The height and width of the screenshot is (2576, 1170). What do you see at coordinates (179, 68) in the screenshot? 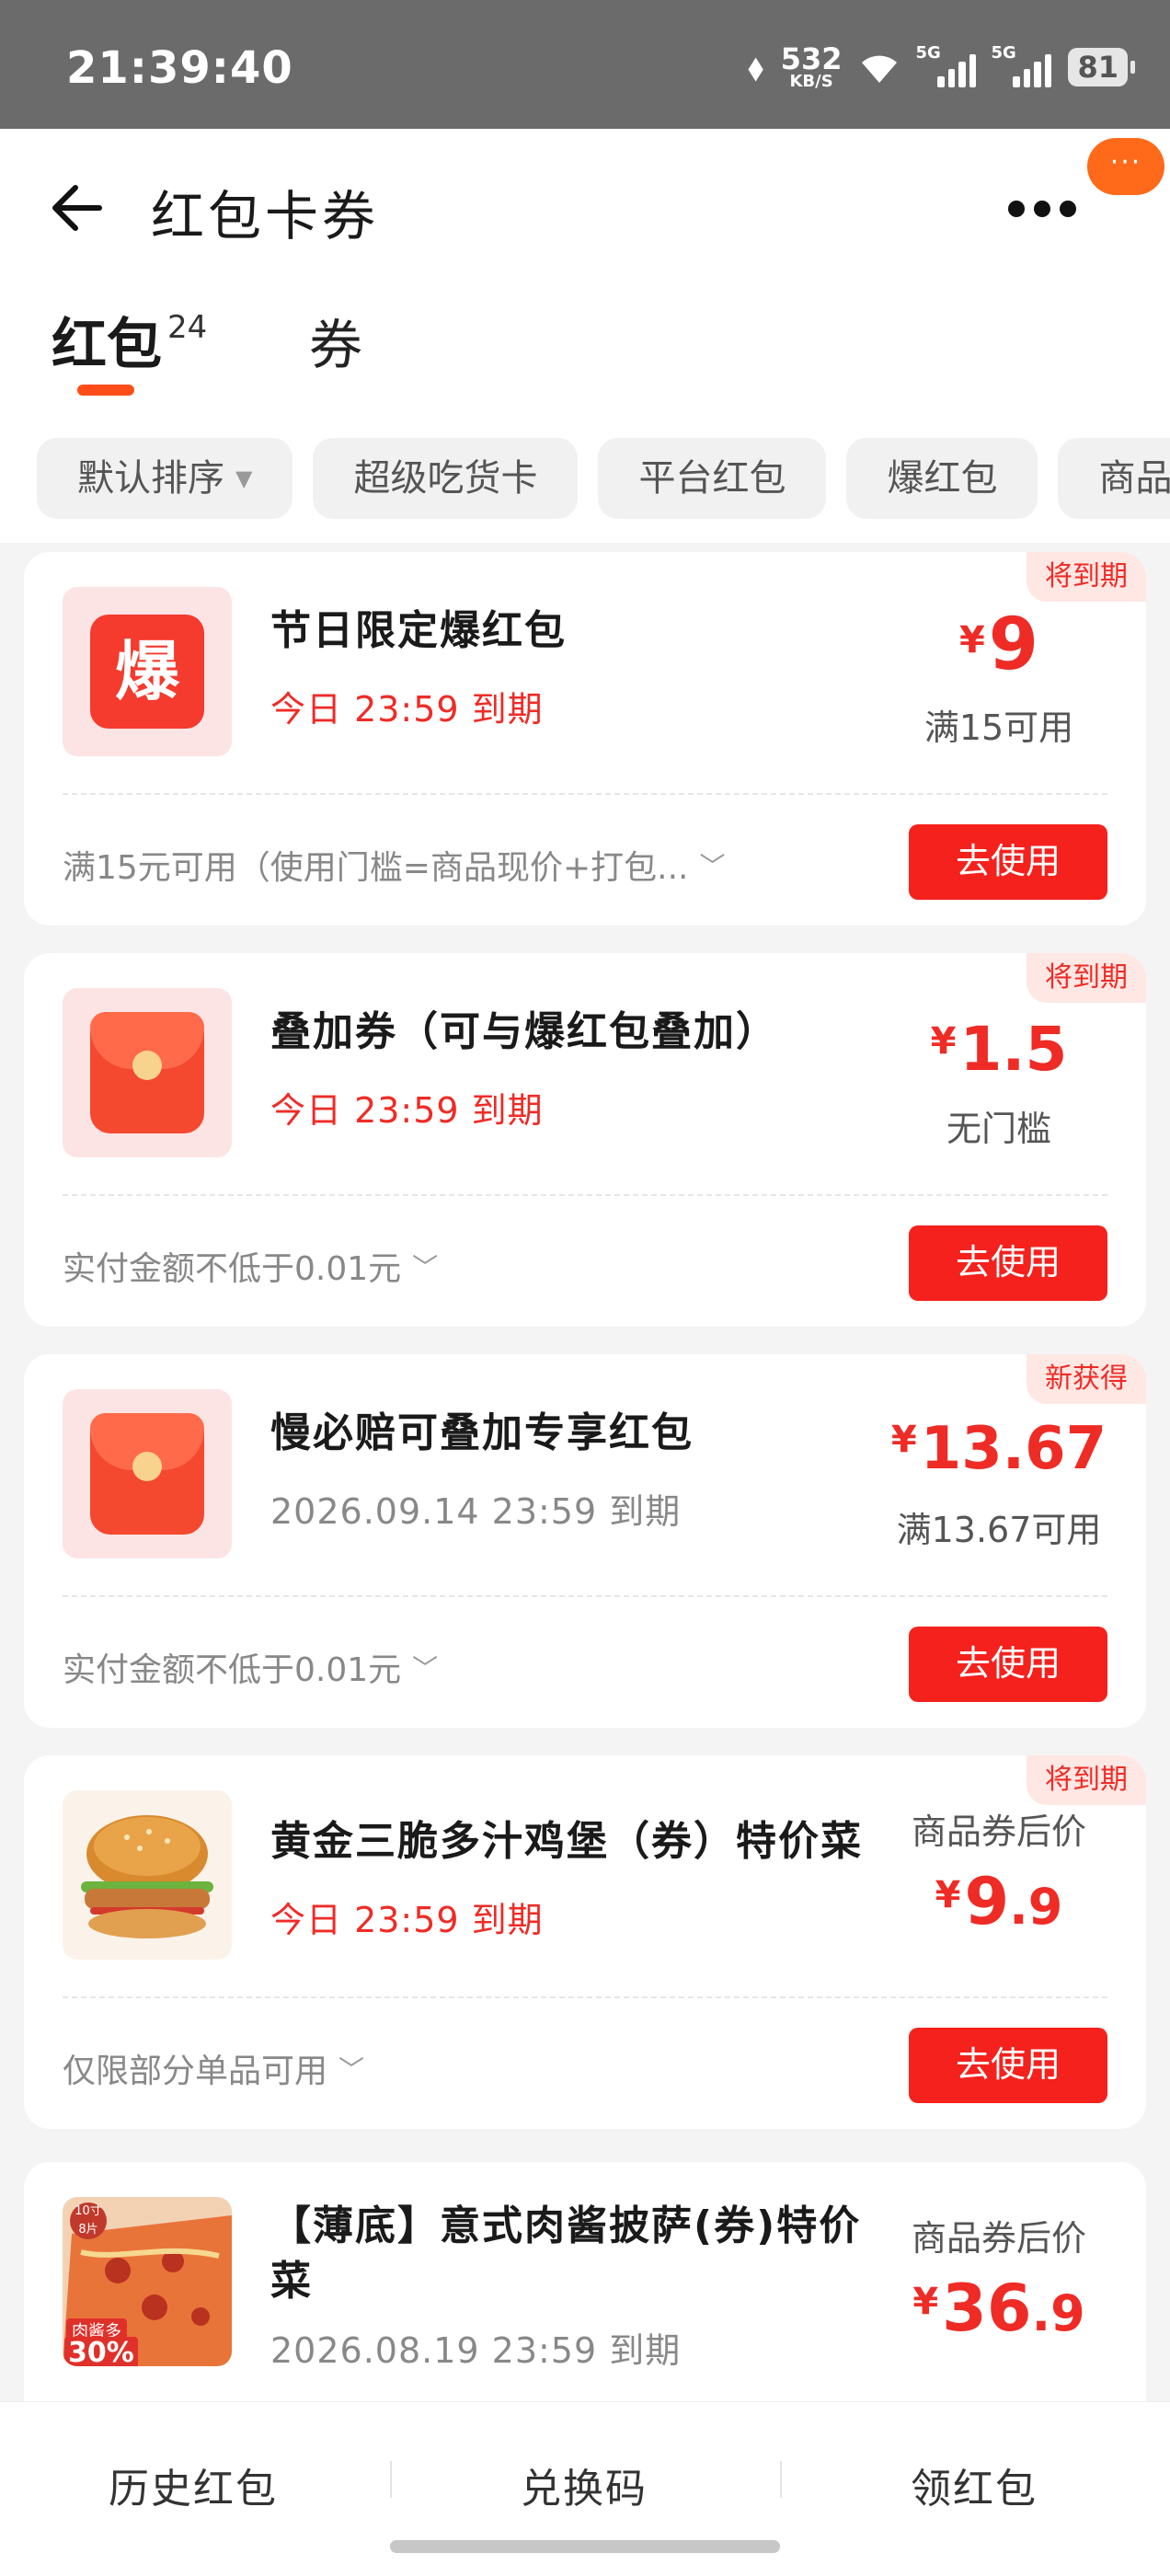
I see `status-time: 21:39:40` at bounding box center [179, 68].